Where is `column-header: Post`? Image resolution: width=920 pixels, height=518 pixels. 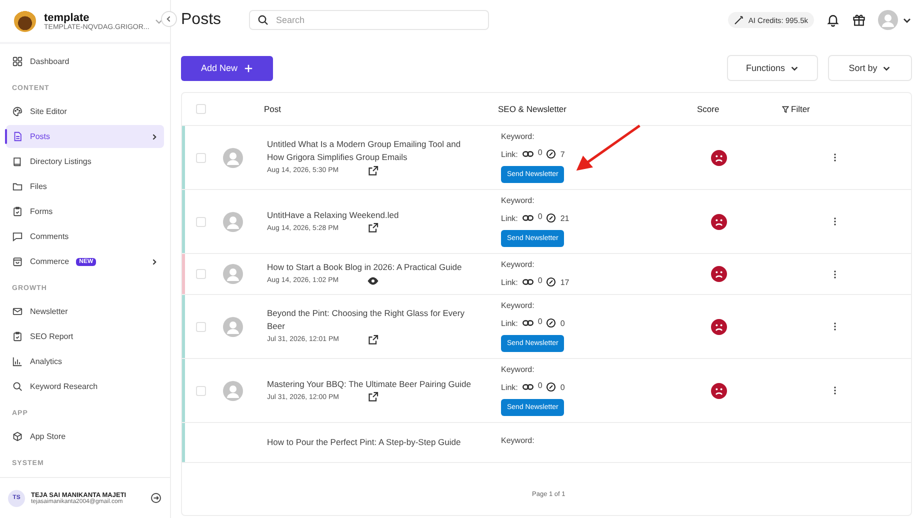 column-header: Post is located at coordinates (273, 109).